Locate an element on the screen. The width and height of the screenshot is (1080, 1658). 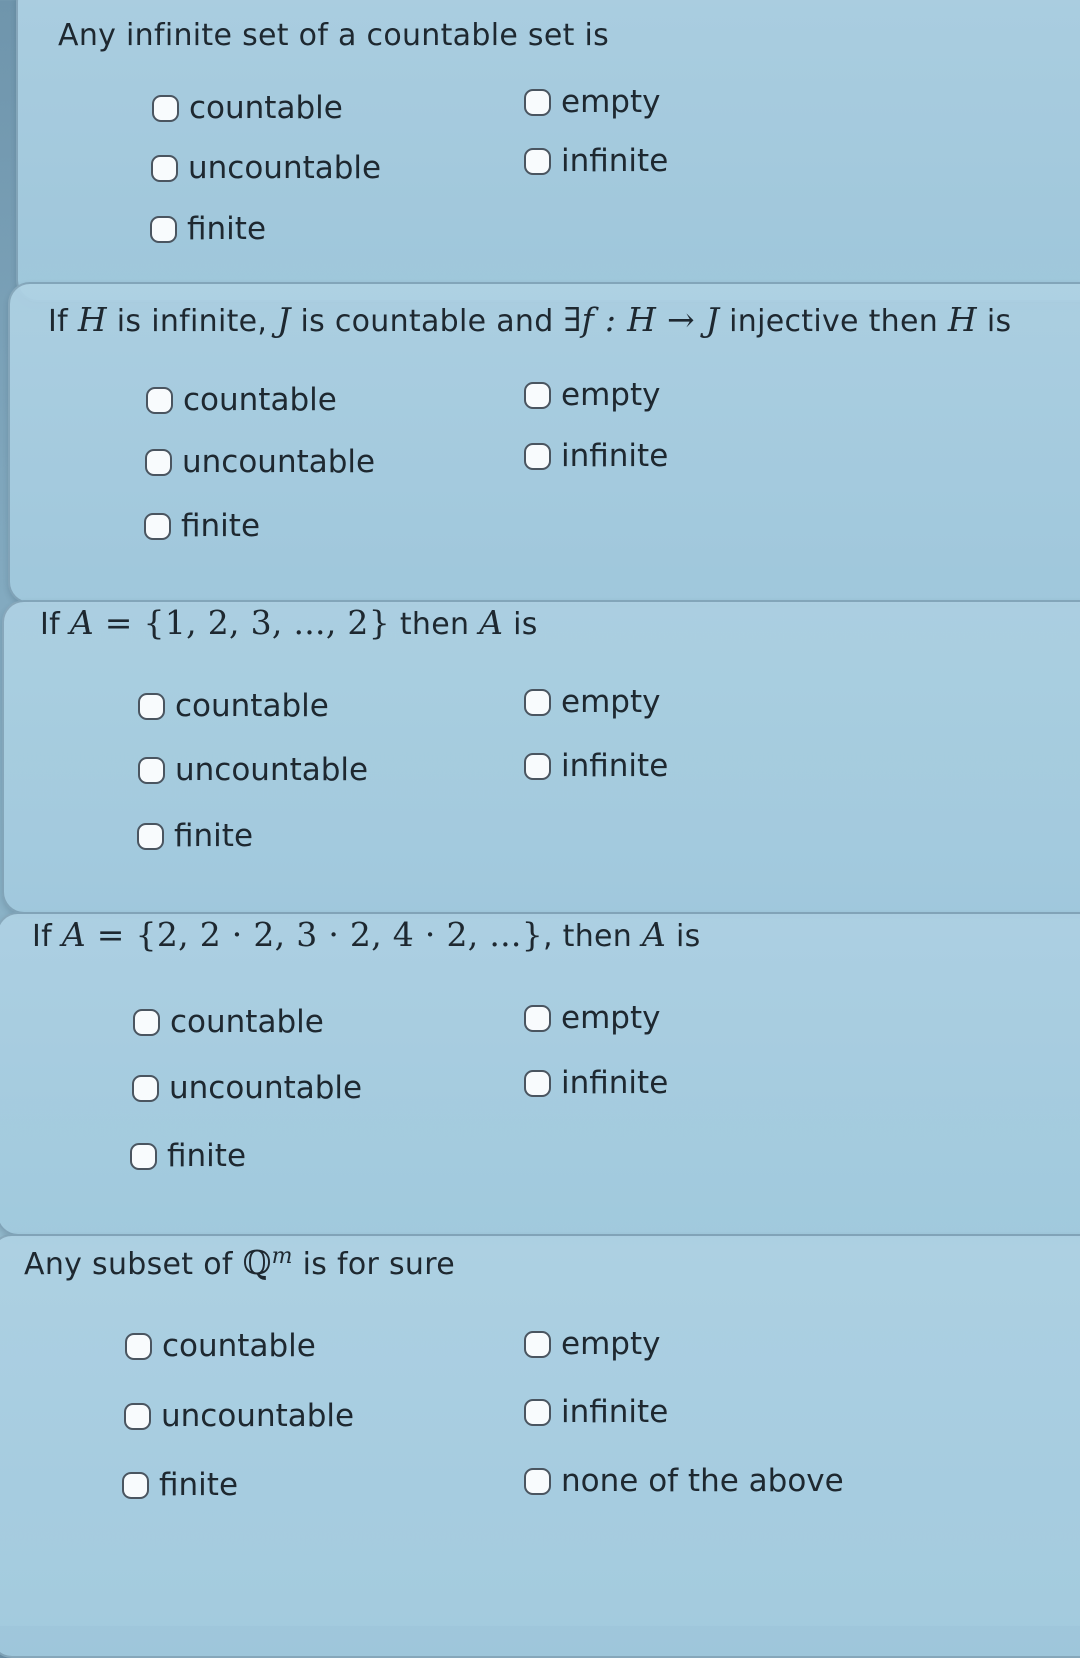
q1-option-uncountable: uncountable is located at coordinates (266, 168).